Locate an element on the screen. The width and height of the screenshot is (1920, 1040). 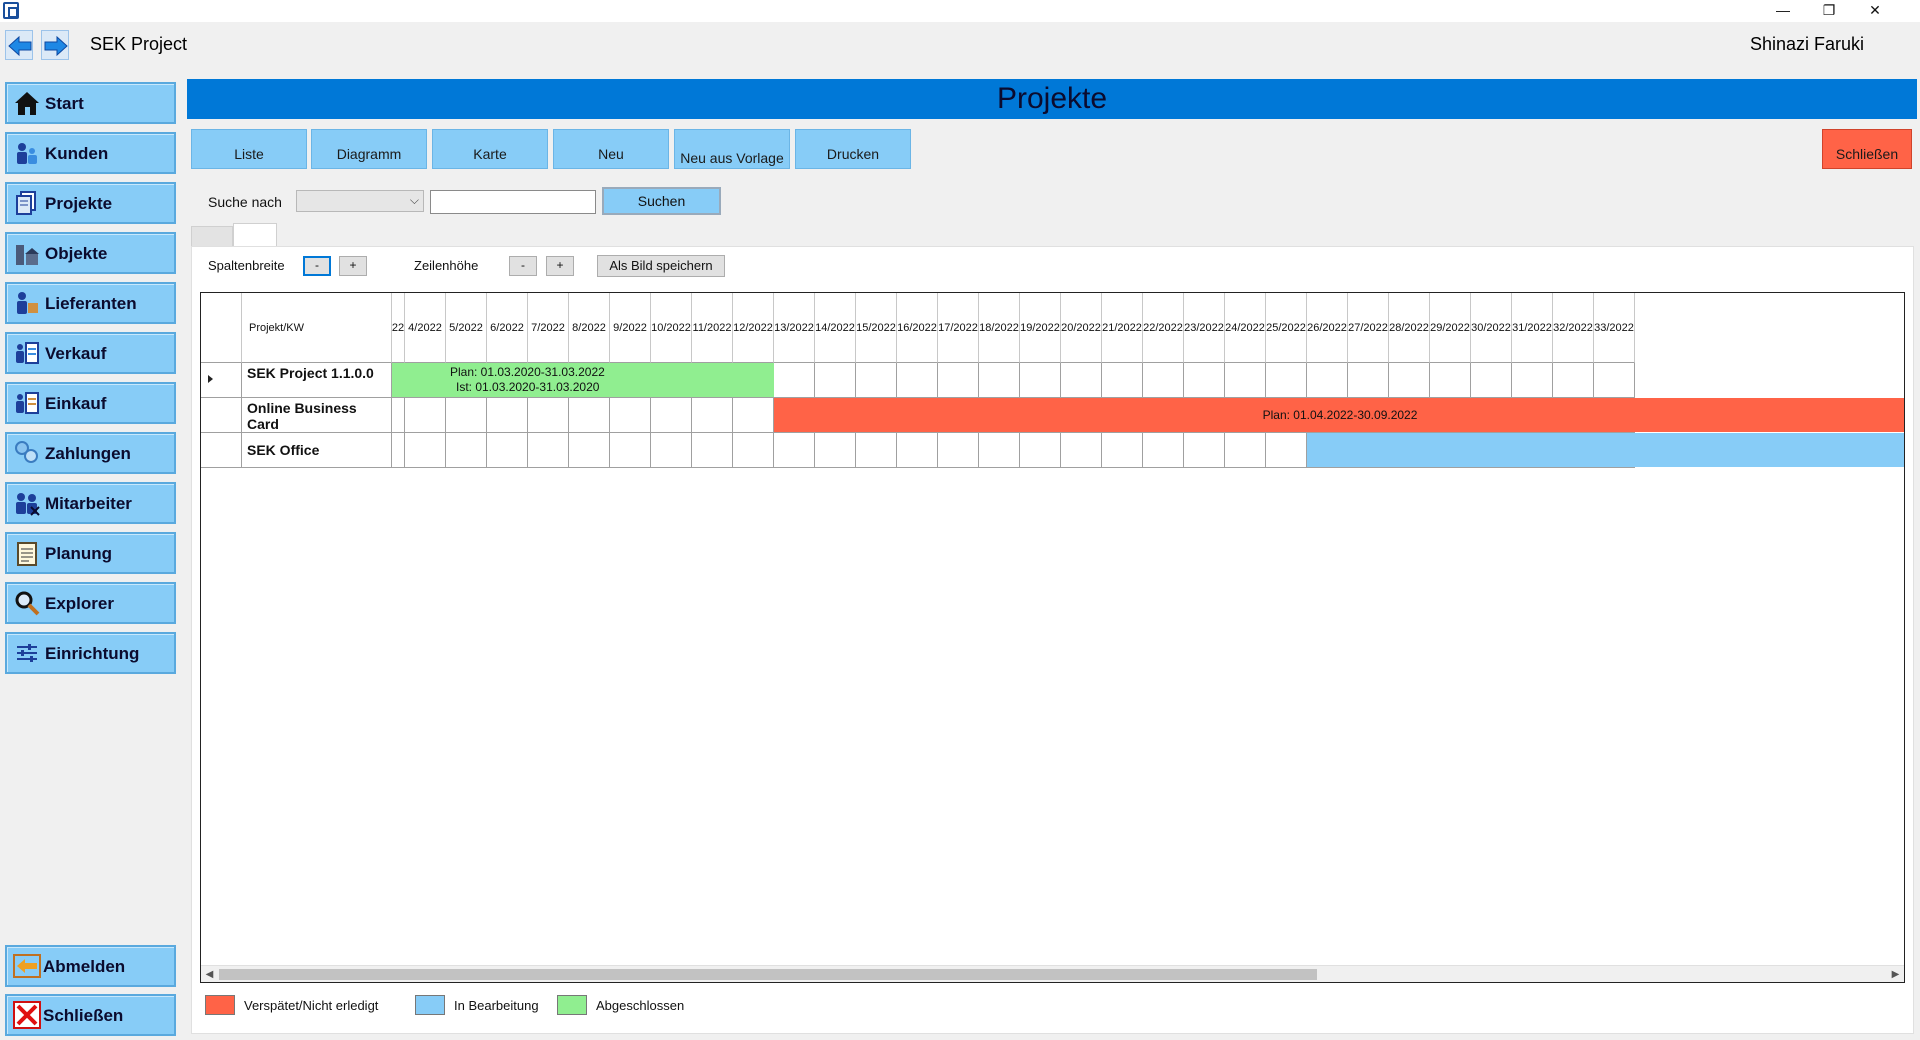
window-close-button: ✕ is located at coordinates (1875, 11).